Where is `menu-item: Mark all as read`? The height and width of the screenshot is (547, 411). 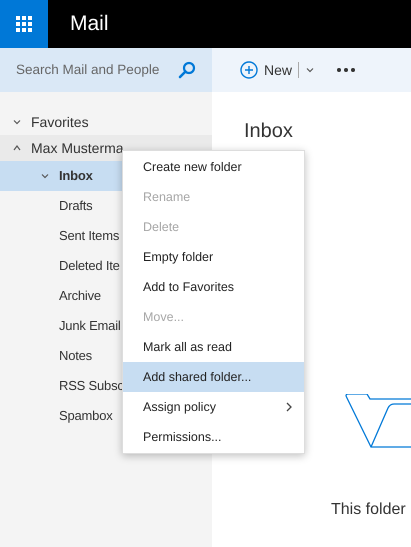
menu-item: Mark all as read is located at coordinates (213, 347).